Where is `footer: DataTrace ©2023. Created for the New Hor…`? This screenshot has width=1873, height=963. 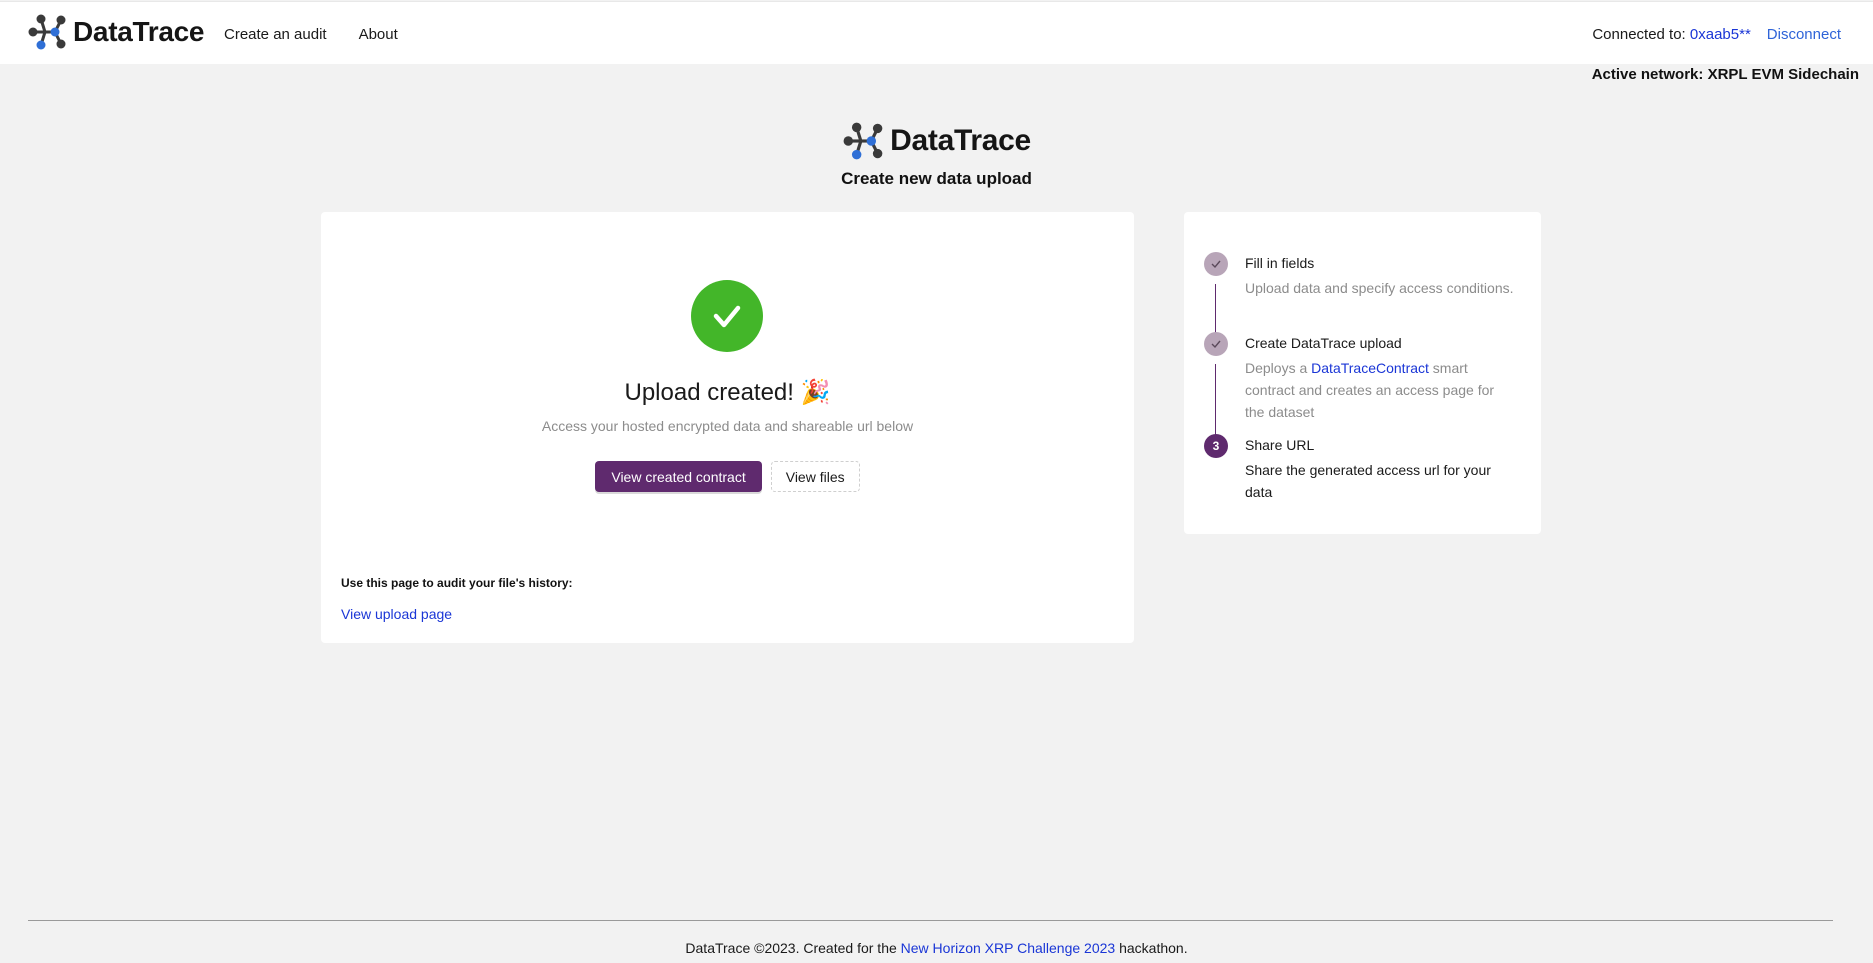 footer: DataTrace ©2023. Created for the New Hor… is located at coordinates (936, 948).